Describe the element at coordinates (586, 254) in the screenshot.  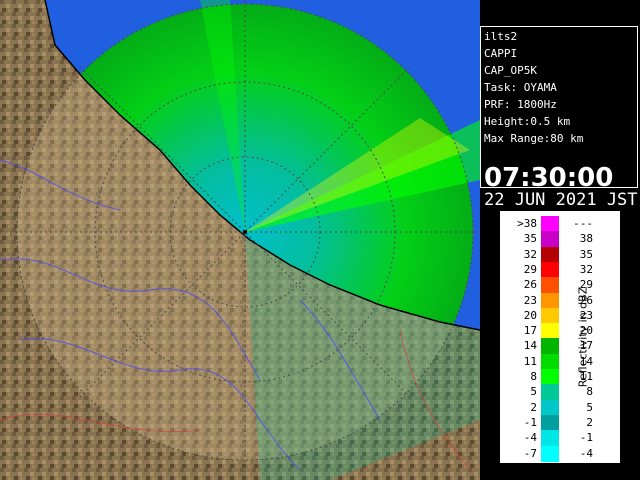
I see `legend-upper-value: 35` at that location.